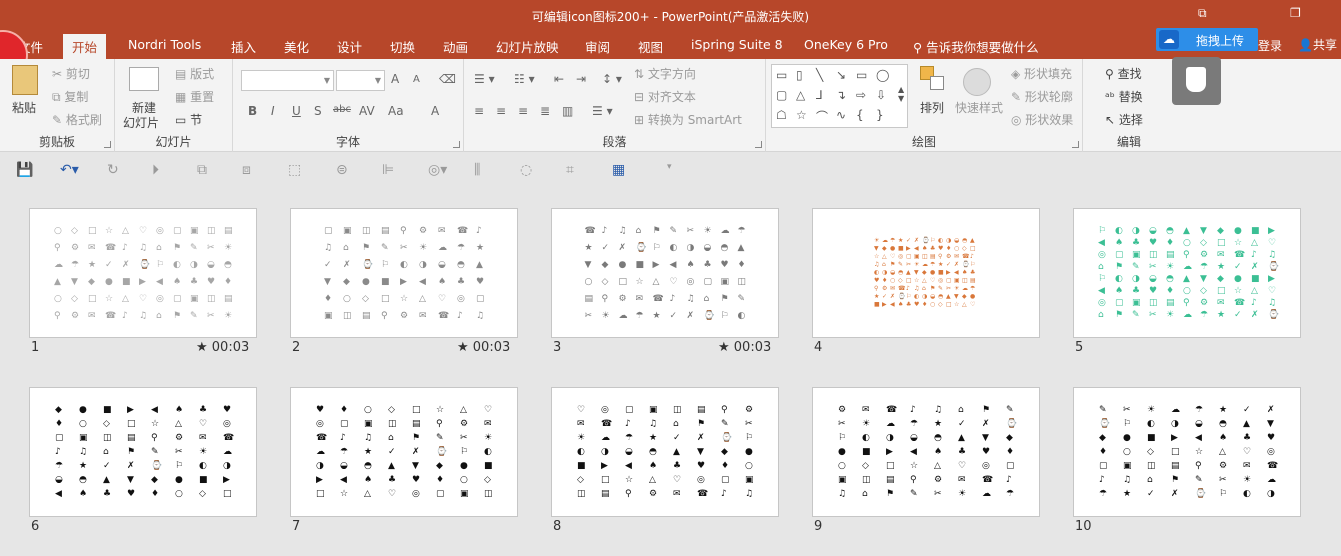 The height and width of the screenshot is (556, 1341). I want to click on ungroup-icon: ⧈, so click(246, 170).